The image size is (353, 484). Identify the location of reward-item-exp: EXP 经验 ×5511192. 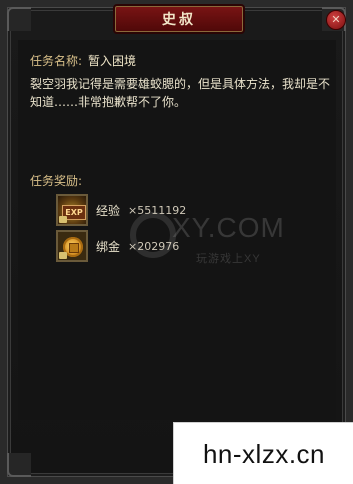
(121, 210).